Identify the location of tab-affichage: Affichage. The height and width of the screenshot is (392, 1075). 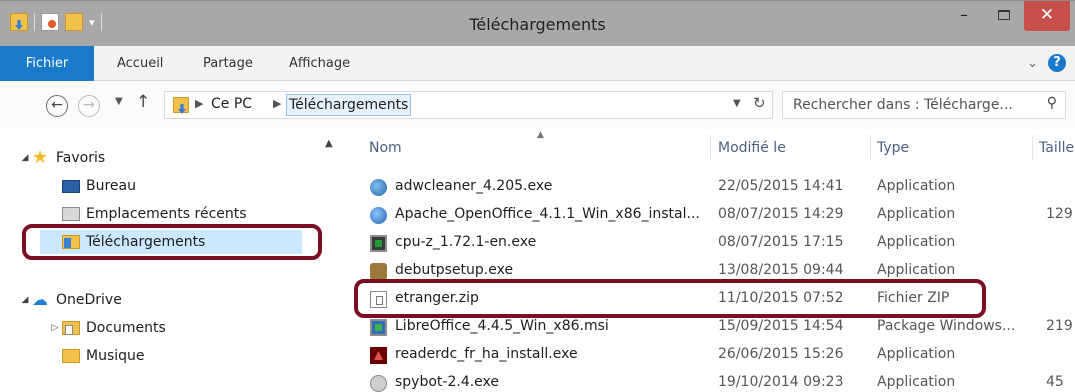
(319, 63).